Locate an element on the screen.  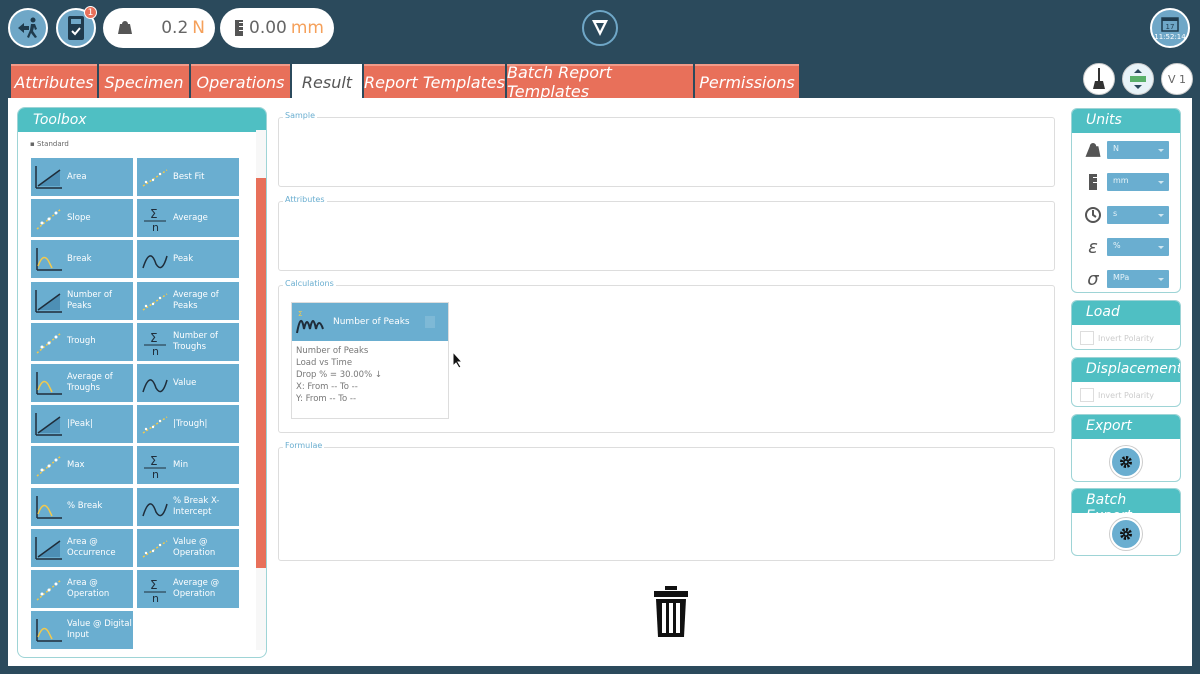
unit-select-load: N is located at coordinates (1138, 150).